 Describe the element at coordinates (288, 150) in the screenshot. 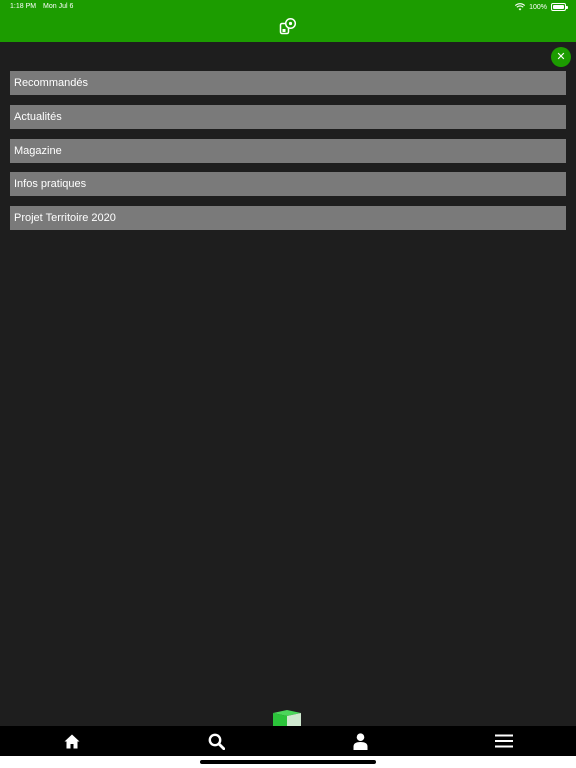

I see `menu-item-magazine: Magazine` at that location.